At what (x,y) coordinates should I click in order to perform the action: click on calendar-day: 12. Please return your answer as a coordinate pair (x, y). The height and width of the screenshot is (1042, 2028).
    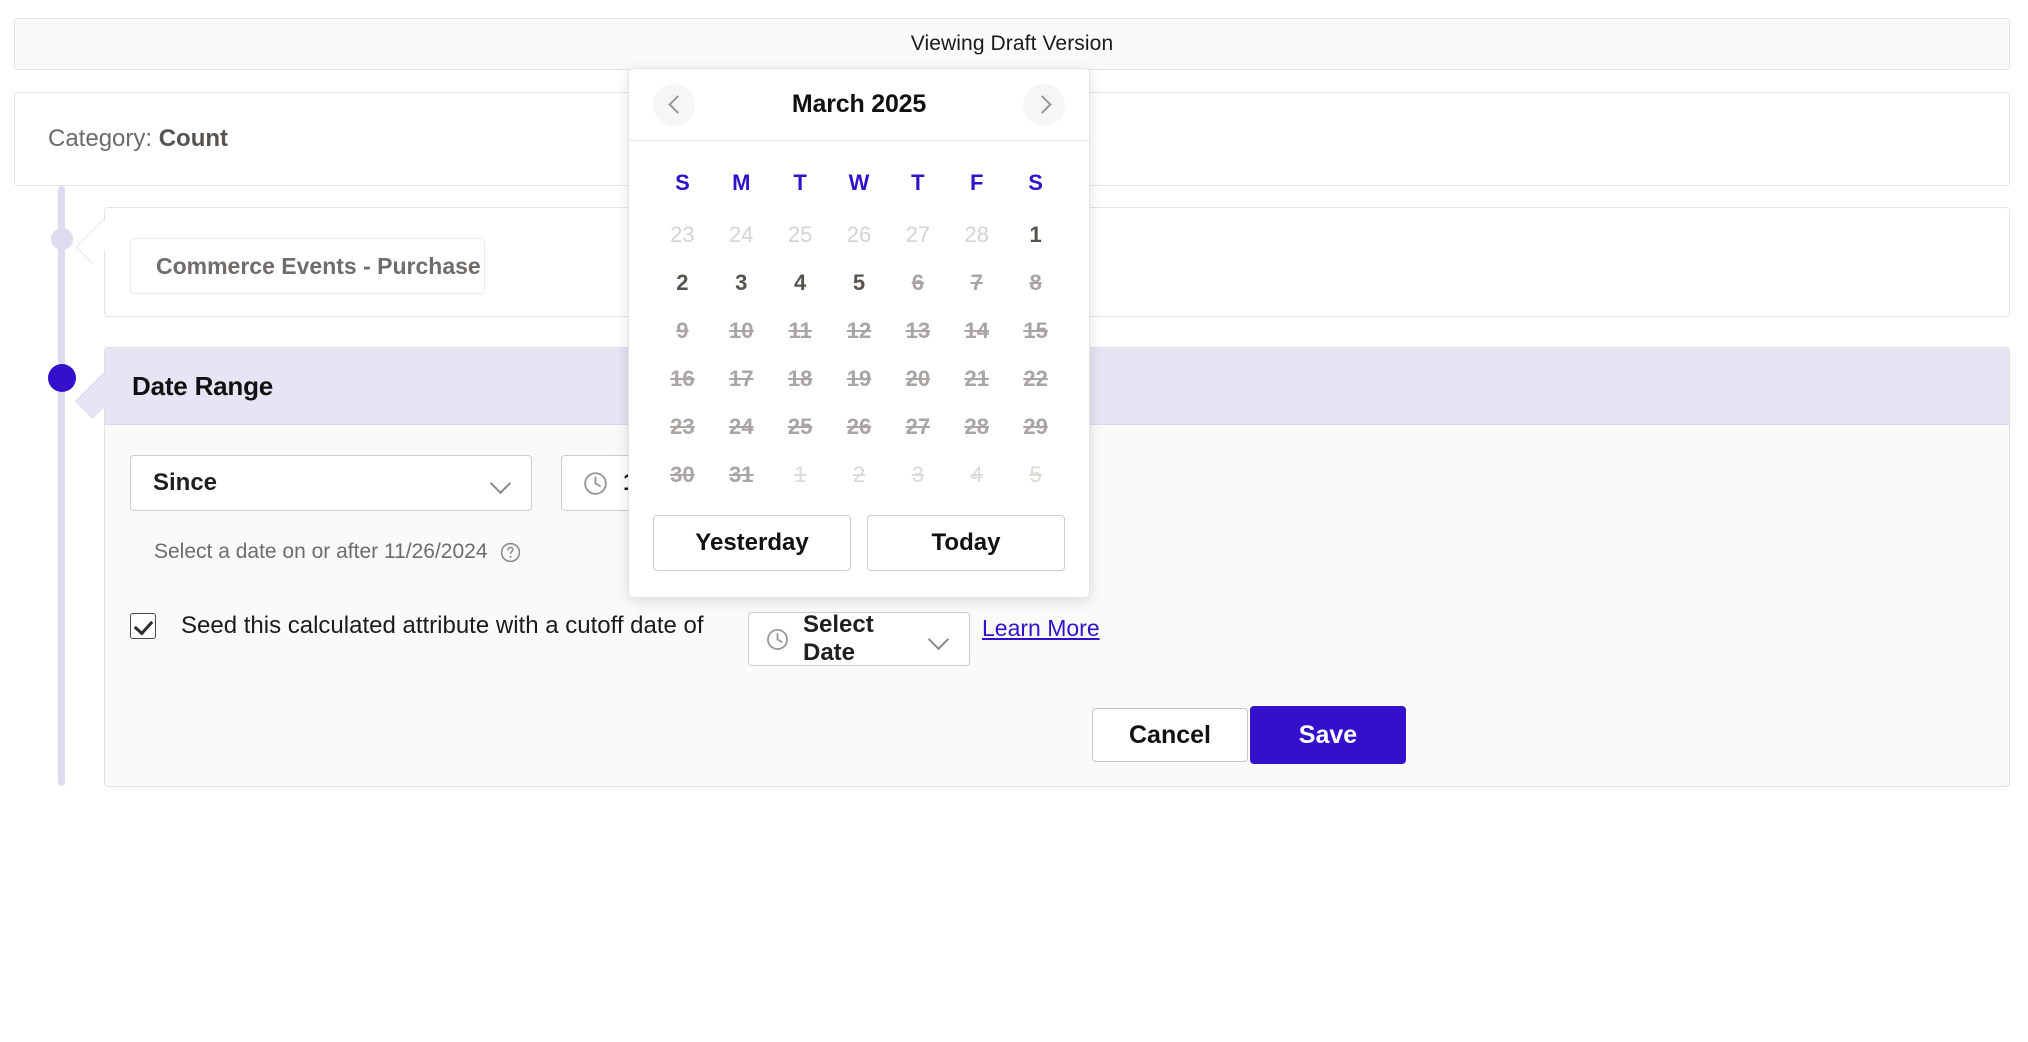
    Looking at the image, I should click on (859, 330).